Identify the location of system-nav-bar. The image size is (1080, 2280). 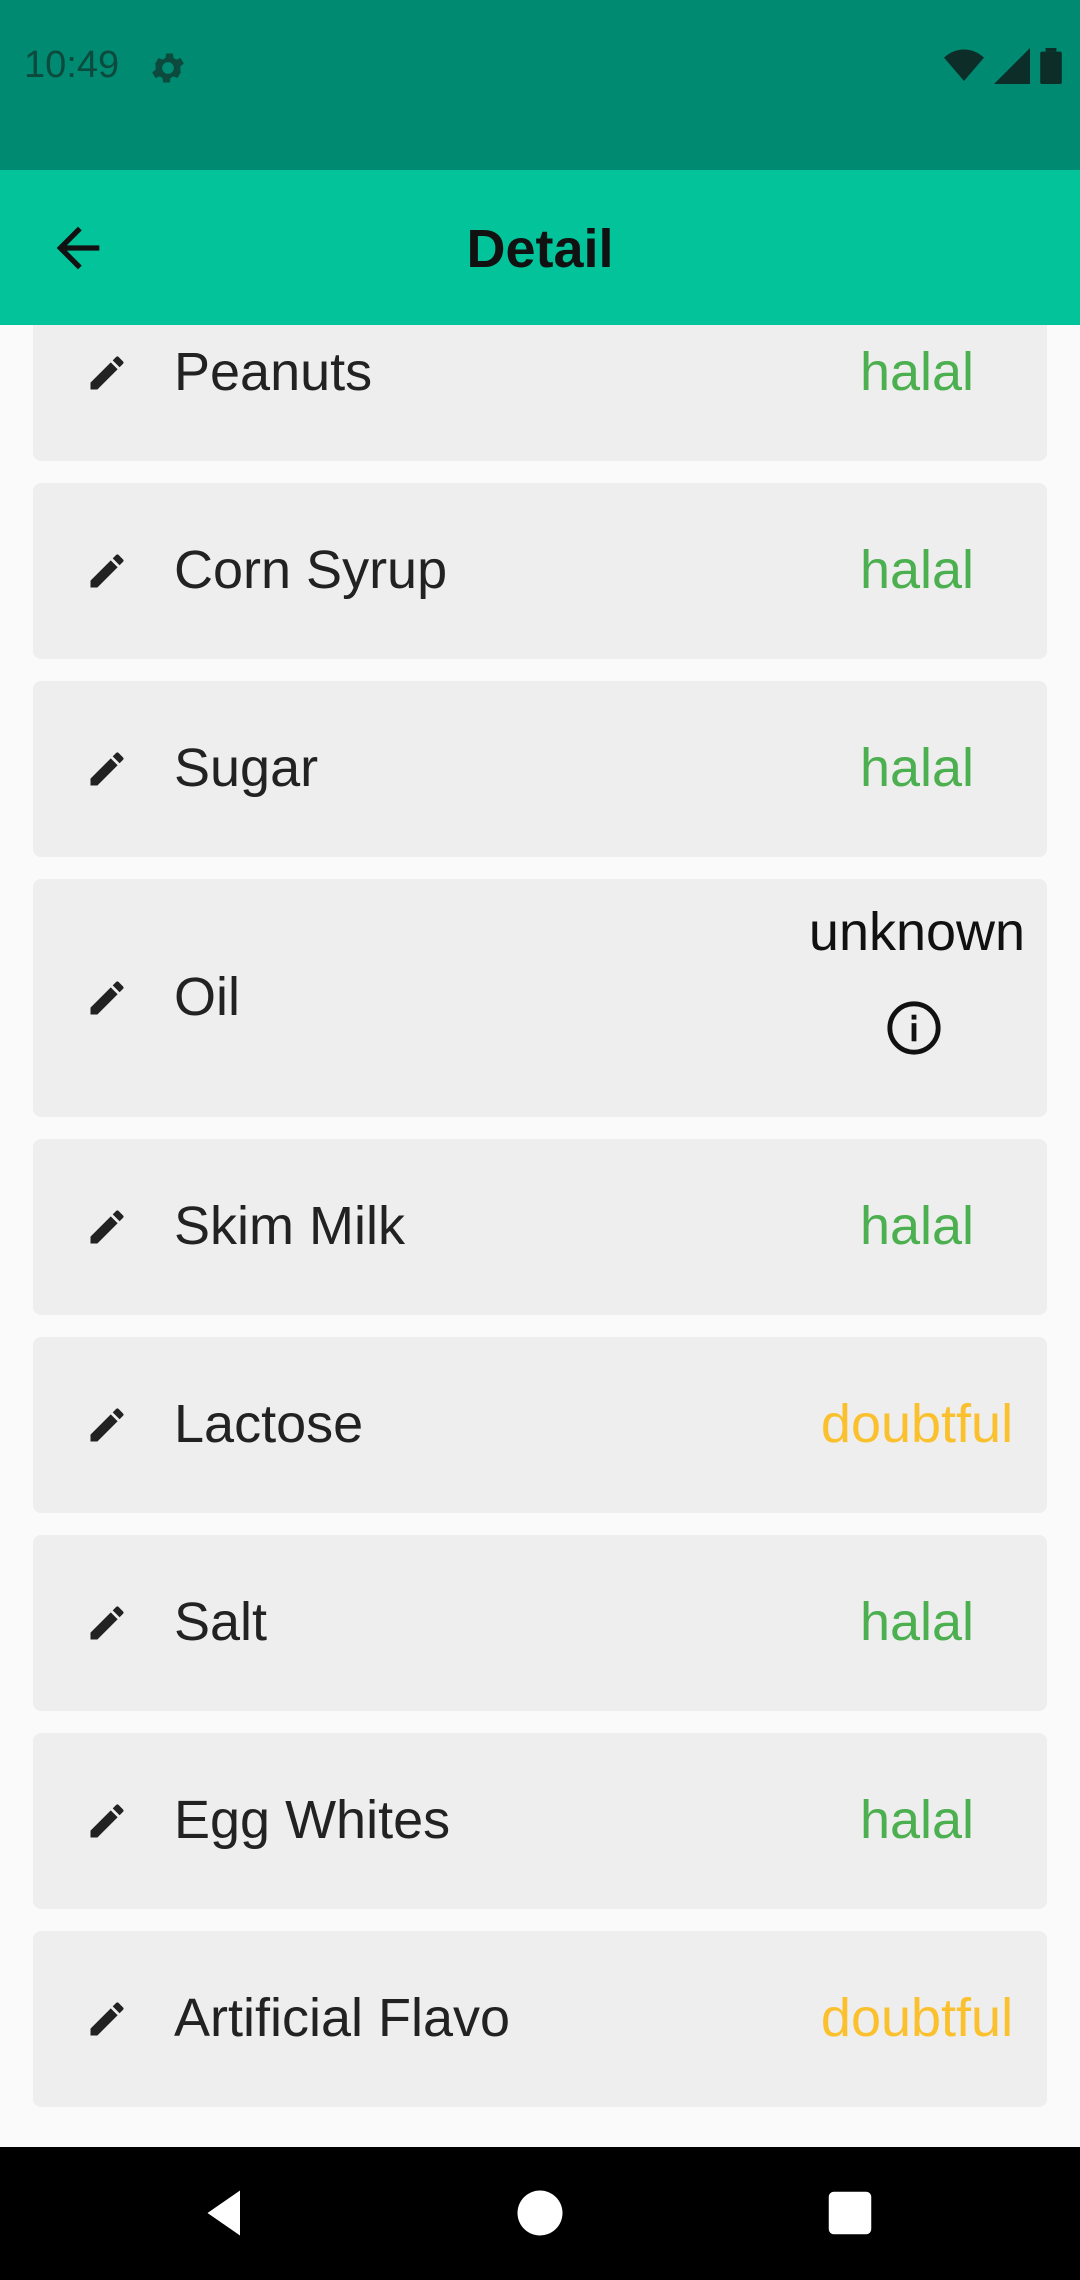
(540, 2213).